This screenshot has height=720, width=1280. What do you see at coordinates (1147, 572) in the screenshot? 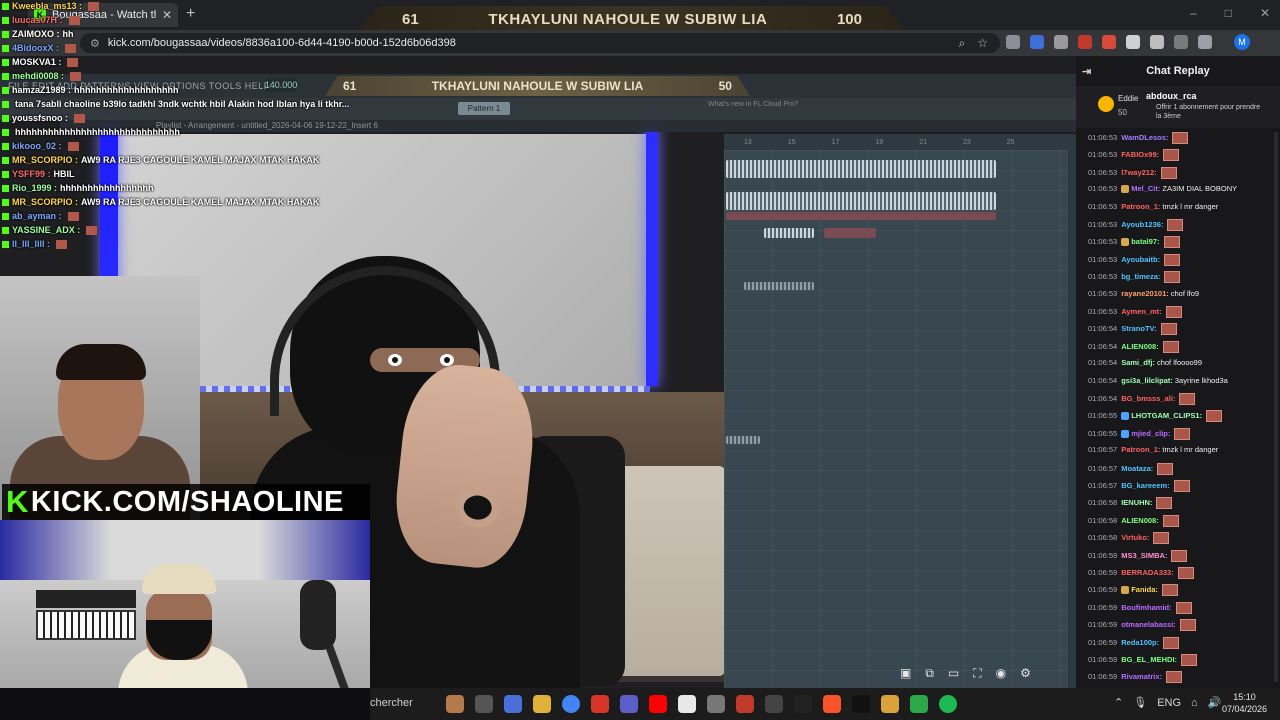
I see `message-username: BERRADA333:` at bounding box center [1147, 572].